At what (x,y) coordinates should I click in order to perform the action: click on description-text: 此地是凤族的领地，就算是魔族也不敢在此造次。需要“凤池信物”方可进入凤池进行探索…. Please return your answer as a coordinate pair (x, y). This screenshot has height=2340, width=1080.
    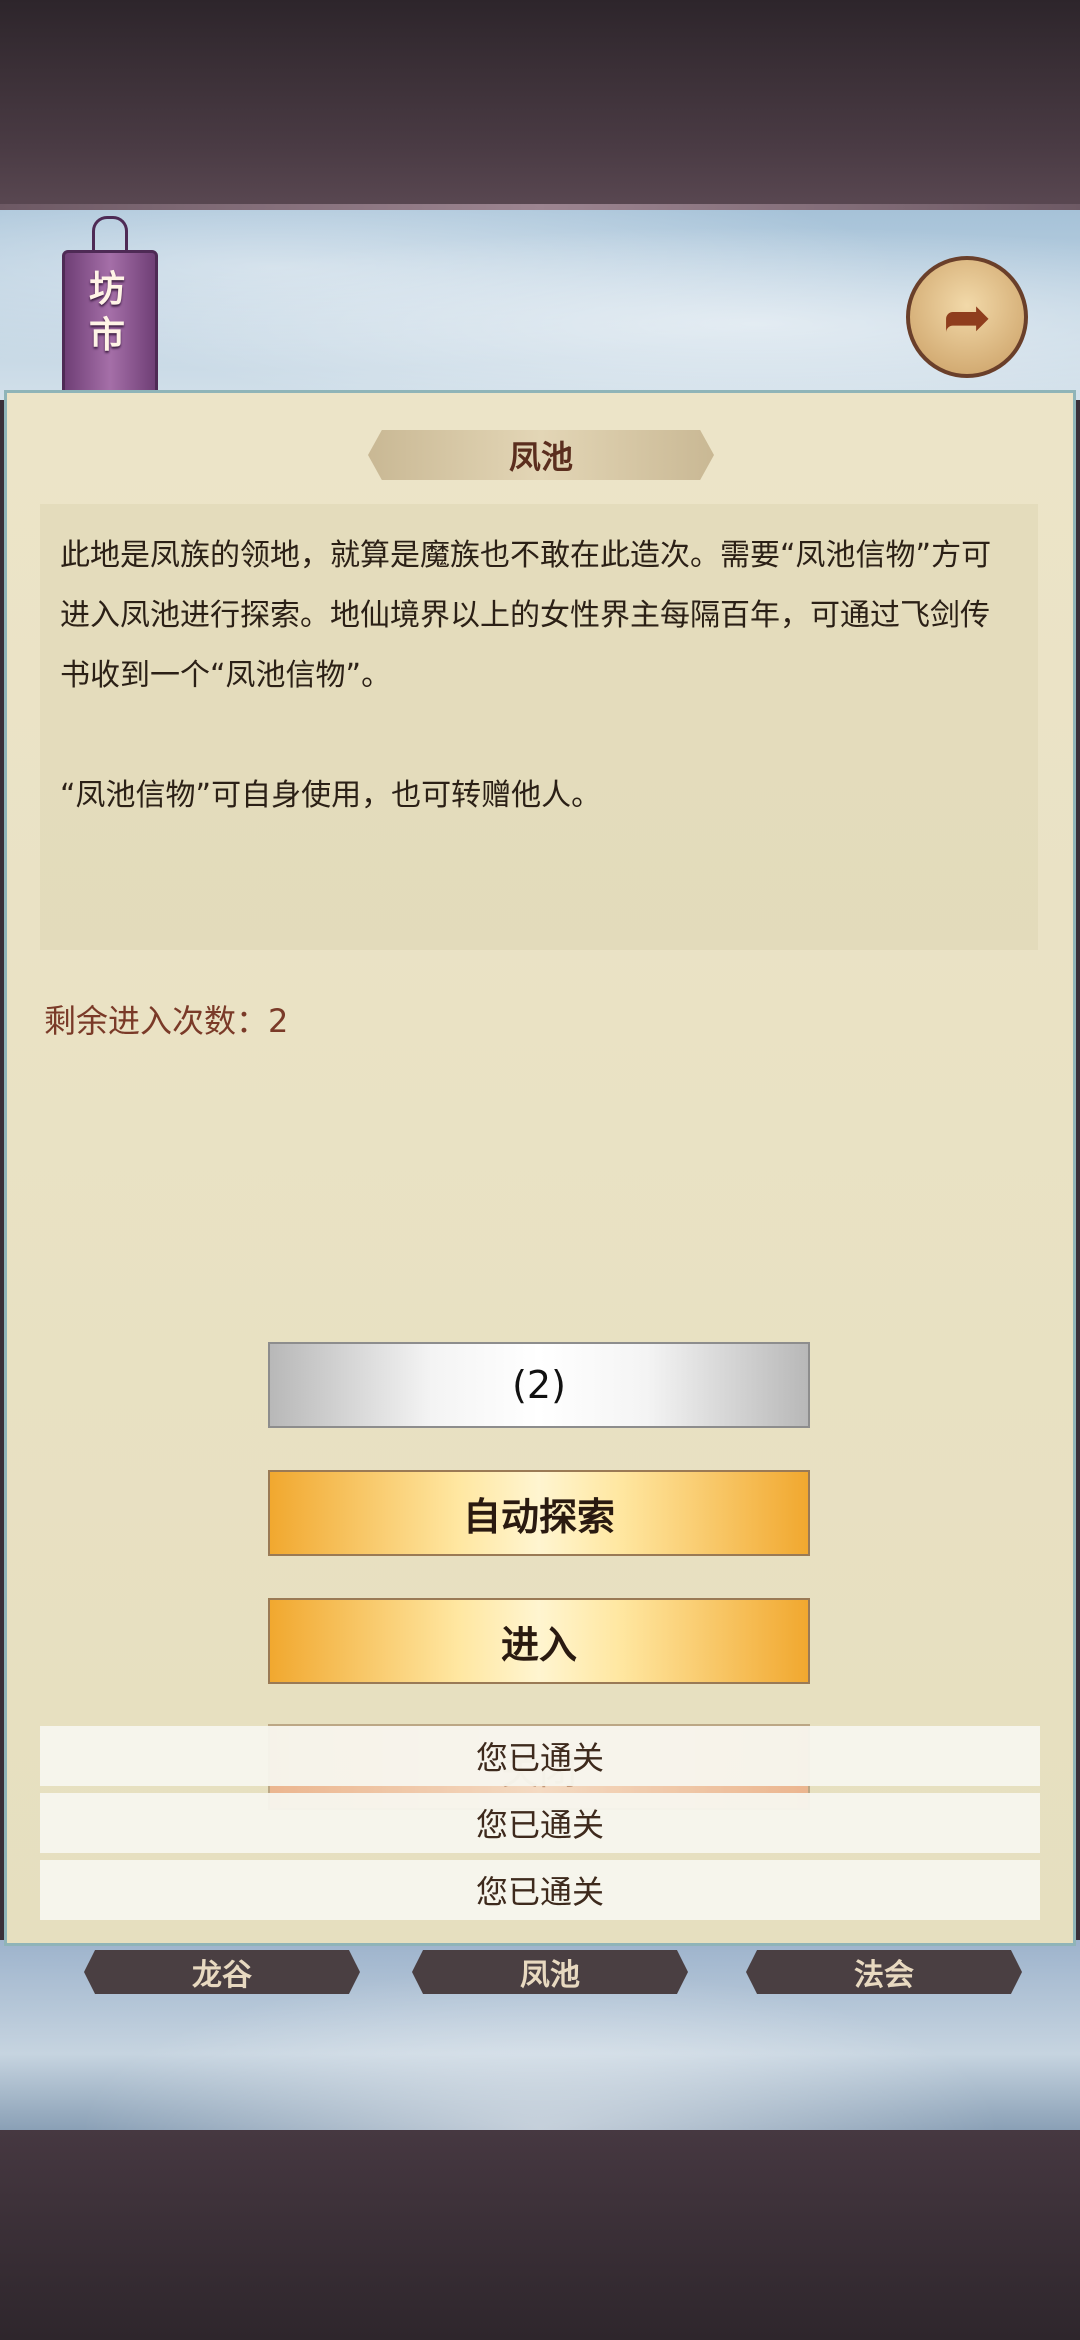
    Looking at the image, I should click on (526, 615).